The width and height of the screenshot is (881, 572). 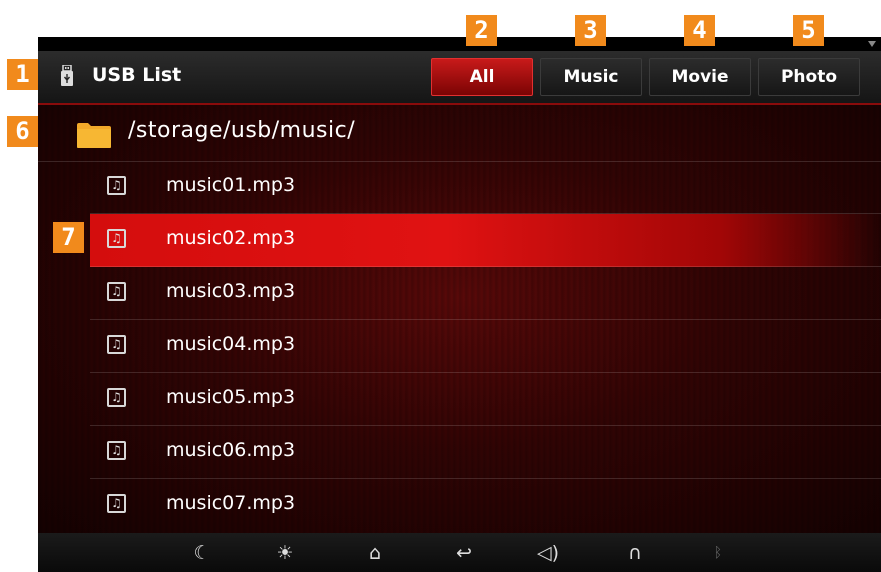 I want to click on volume-icon: ◁), so click(x=548, y=553).